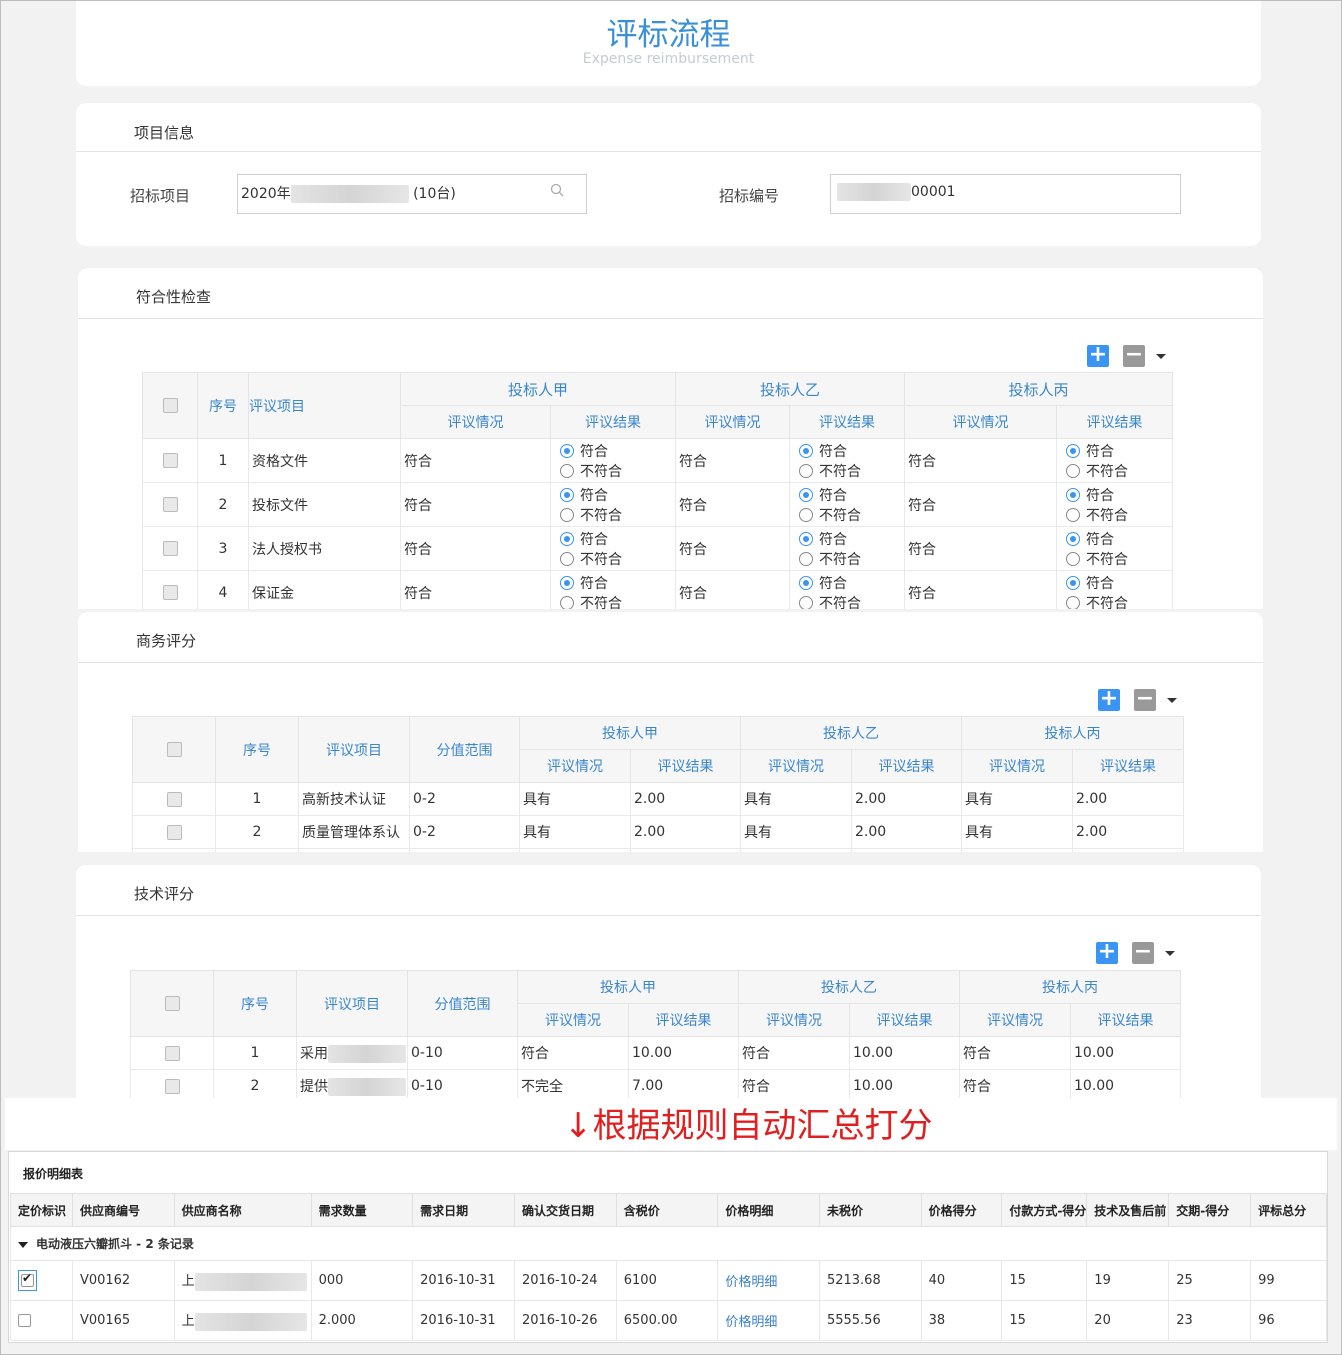  I want to click on price-col-header: 价格得分, so click(961, 1210).